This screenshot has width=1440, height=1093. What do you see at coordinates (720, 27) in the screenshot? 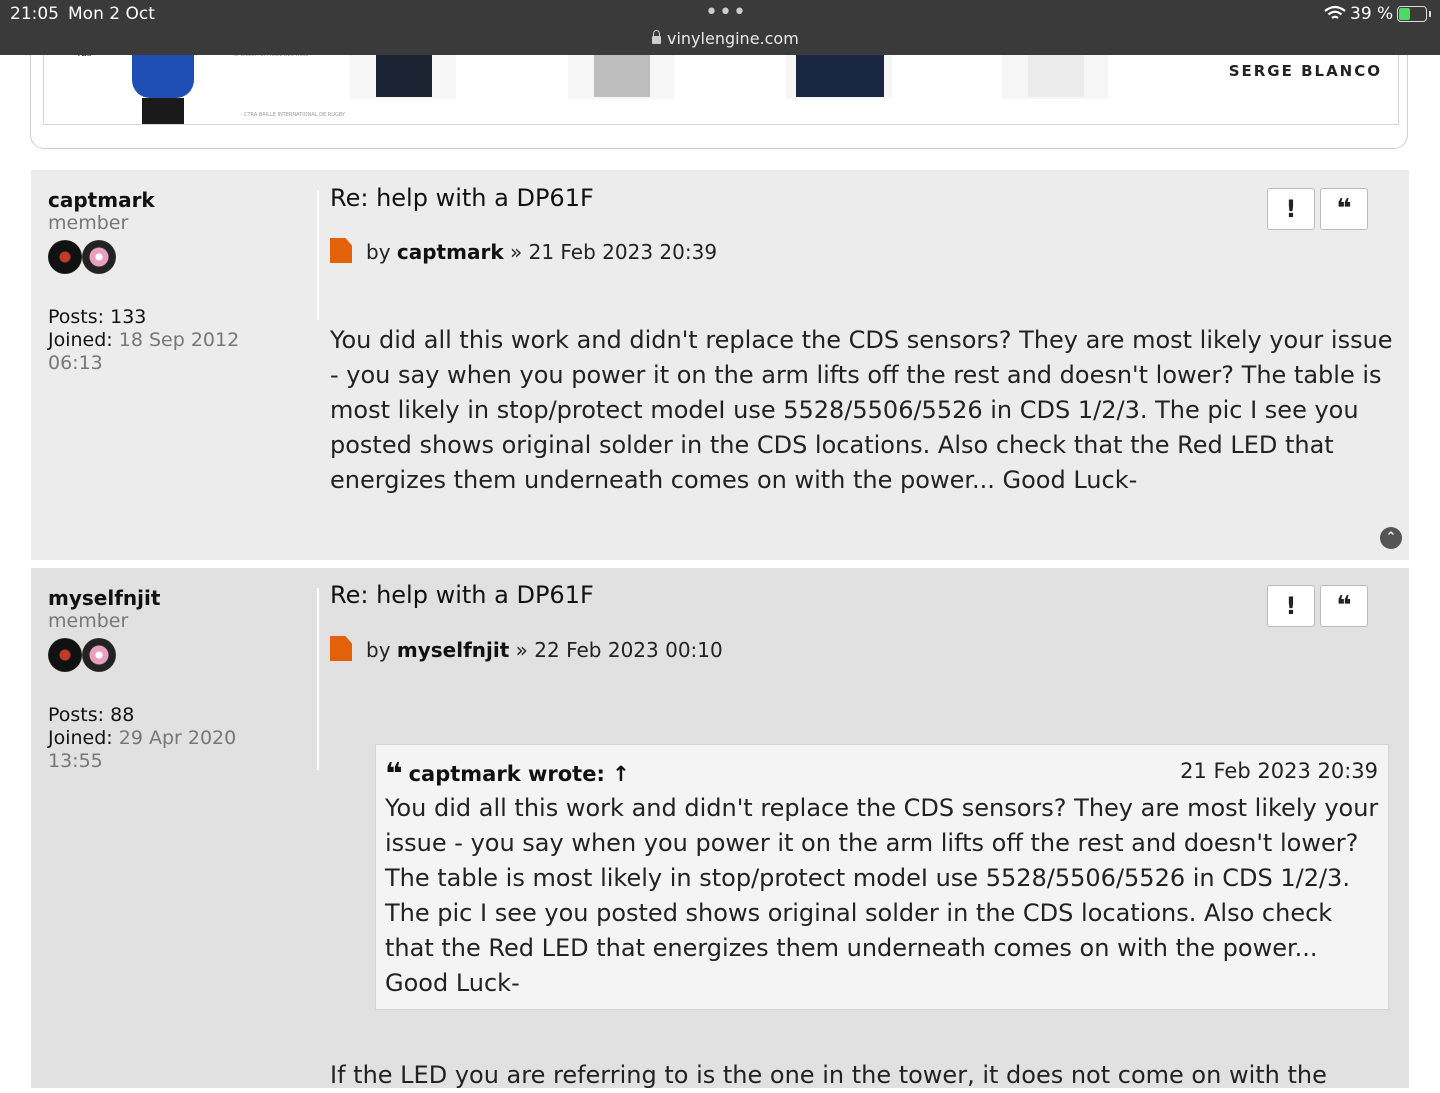
I see `status-bar: 21:05 Mon 2 Oct ••• vinylengine.com 39 %` at bounding box center [720, 27].